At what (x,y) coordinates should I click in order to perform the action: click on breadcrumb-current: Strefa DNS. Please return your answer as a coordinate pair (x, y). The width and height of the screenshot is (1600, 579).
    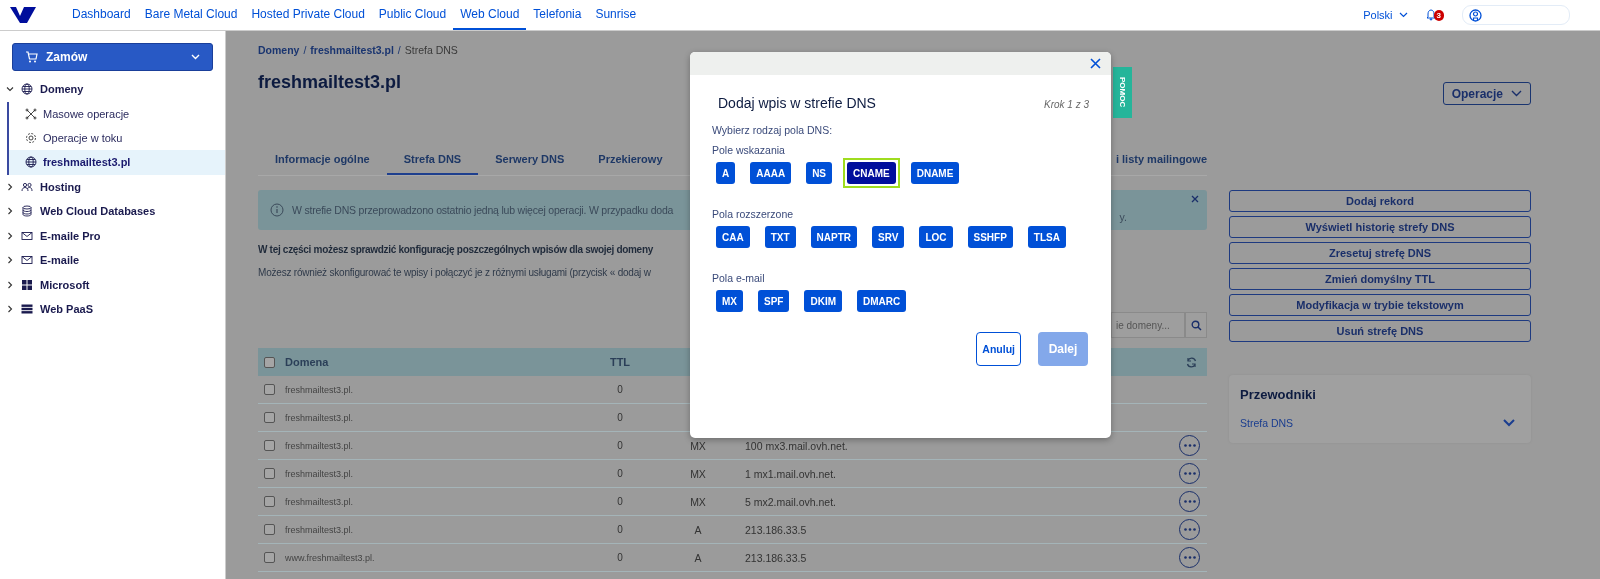
    Looking at the image, I should click on (431, 51).